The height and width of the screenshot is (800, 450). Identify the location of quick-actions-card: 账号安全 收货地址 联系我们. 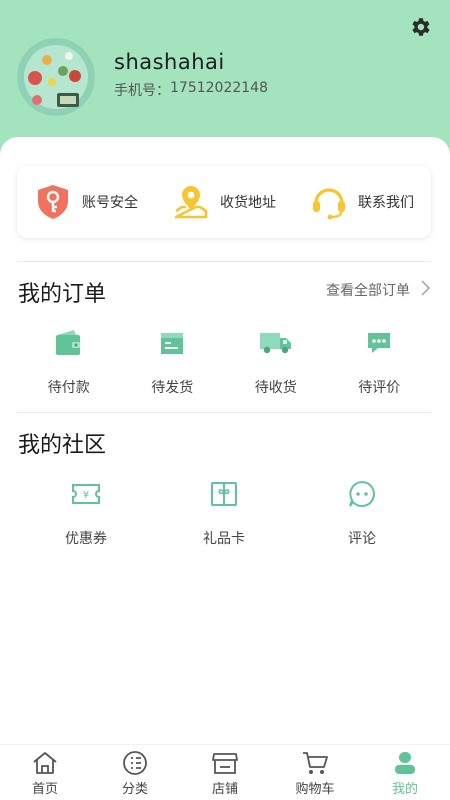
(224, 202).